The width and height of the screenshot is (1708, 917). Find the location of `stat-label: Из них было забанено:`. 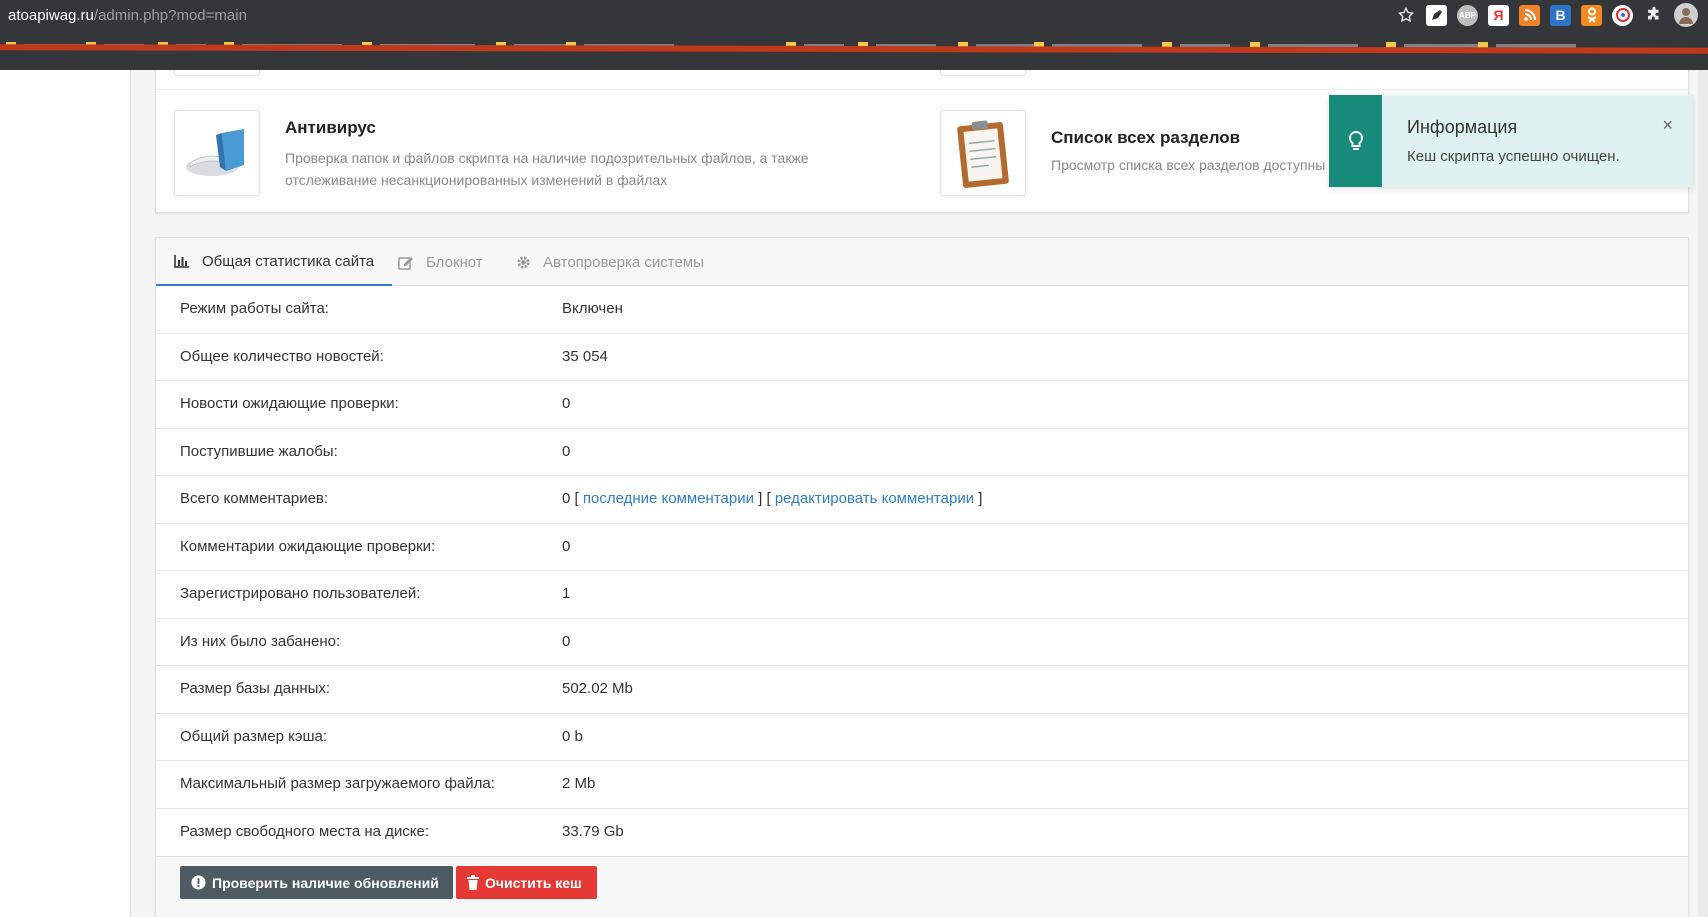

stat-label: Из них было забанено: is located at coordinates (260, 641).